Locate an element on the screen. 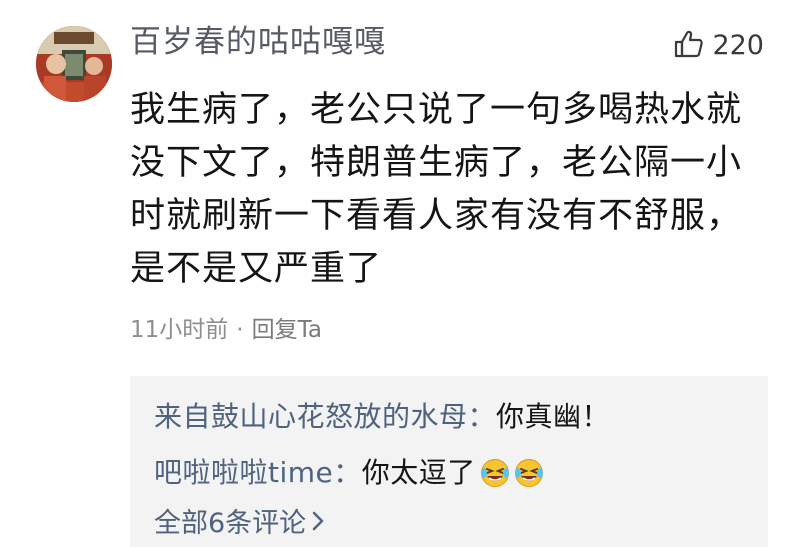  comment-body-line: 时就刷新一下看看人家有没有不舒服， is located at coordinates (436, 216).